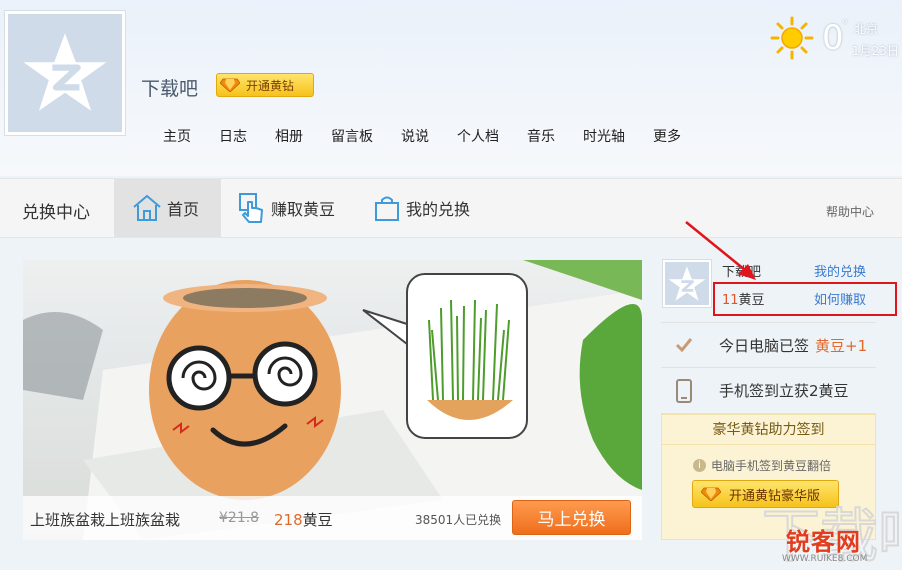  I want to click on site-watermark: 下载吧 锐客网 WWW.RUIKE8.COM, so click(832, 534).